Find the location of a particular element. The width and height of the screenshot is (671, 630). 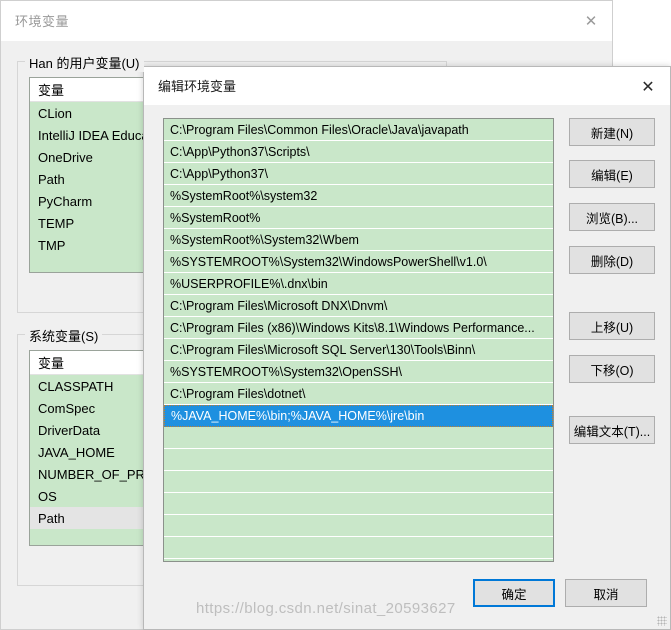

move-down-button-label: 下移(O) is located at coordinates (612, 370).